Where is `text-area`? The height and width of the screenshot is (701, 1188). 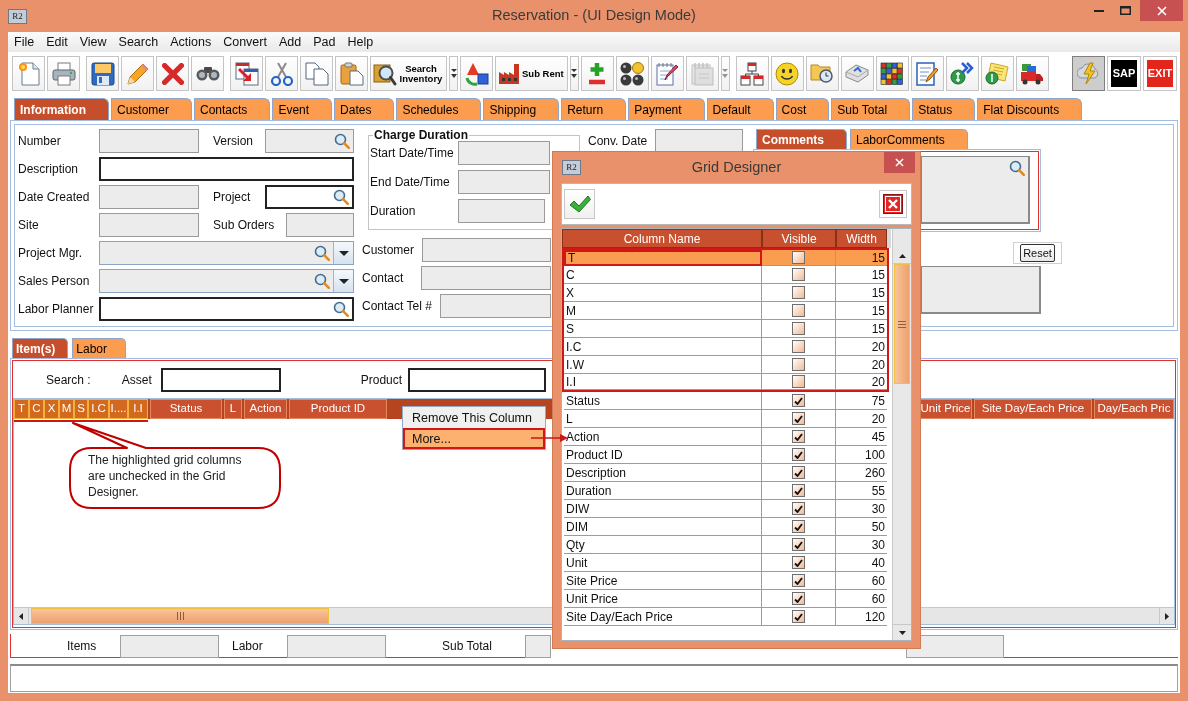
text-area is located at coordinates (981, 290).